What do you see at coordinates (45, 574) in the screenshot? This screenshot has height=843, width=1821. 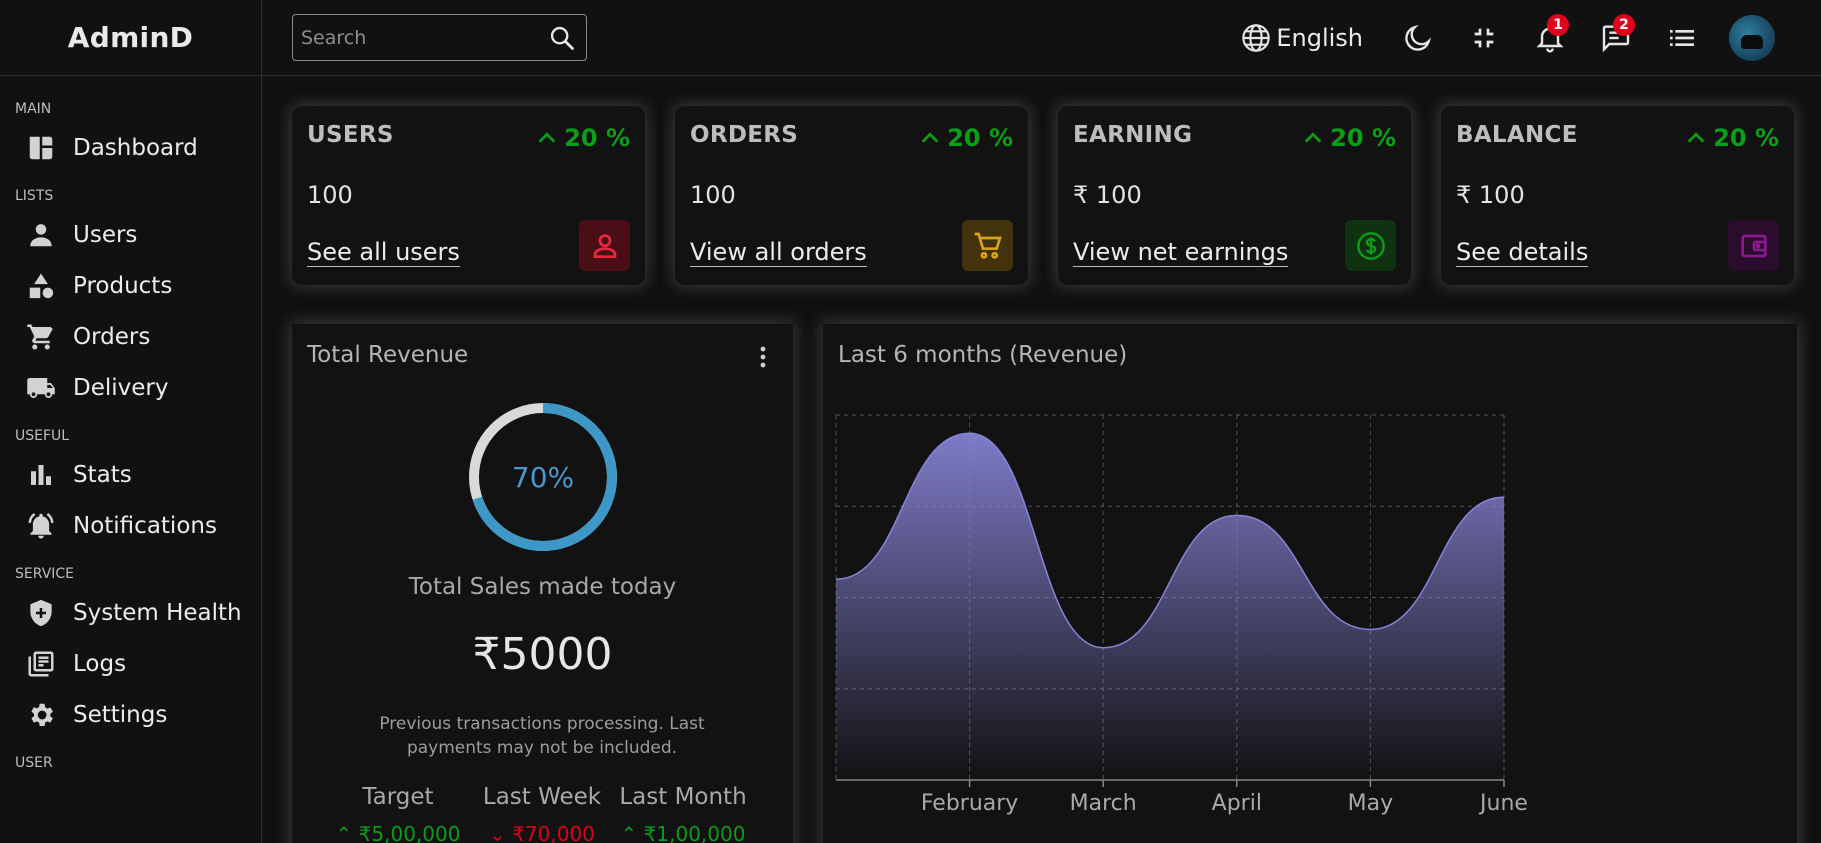 I see `section-title-service: SERVICE` at bounding box center [45, 574].